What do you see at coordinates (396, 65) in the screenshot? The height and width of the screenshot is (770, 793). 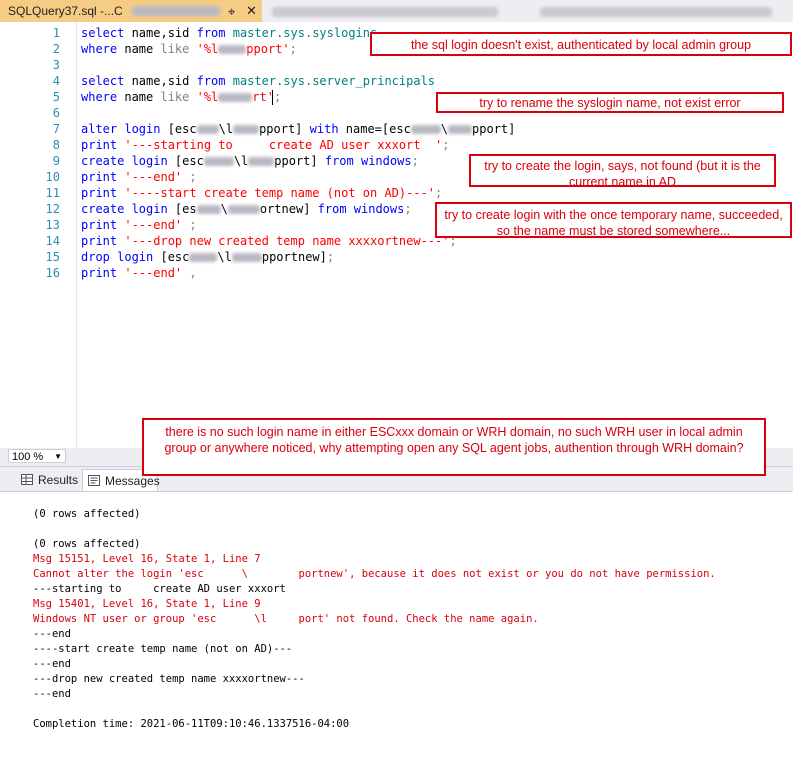 I see `code-line: 3` at bounding box center [396, 65].